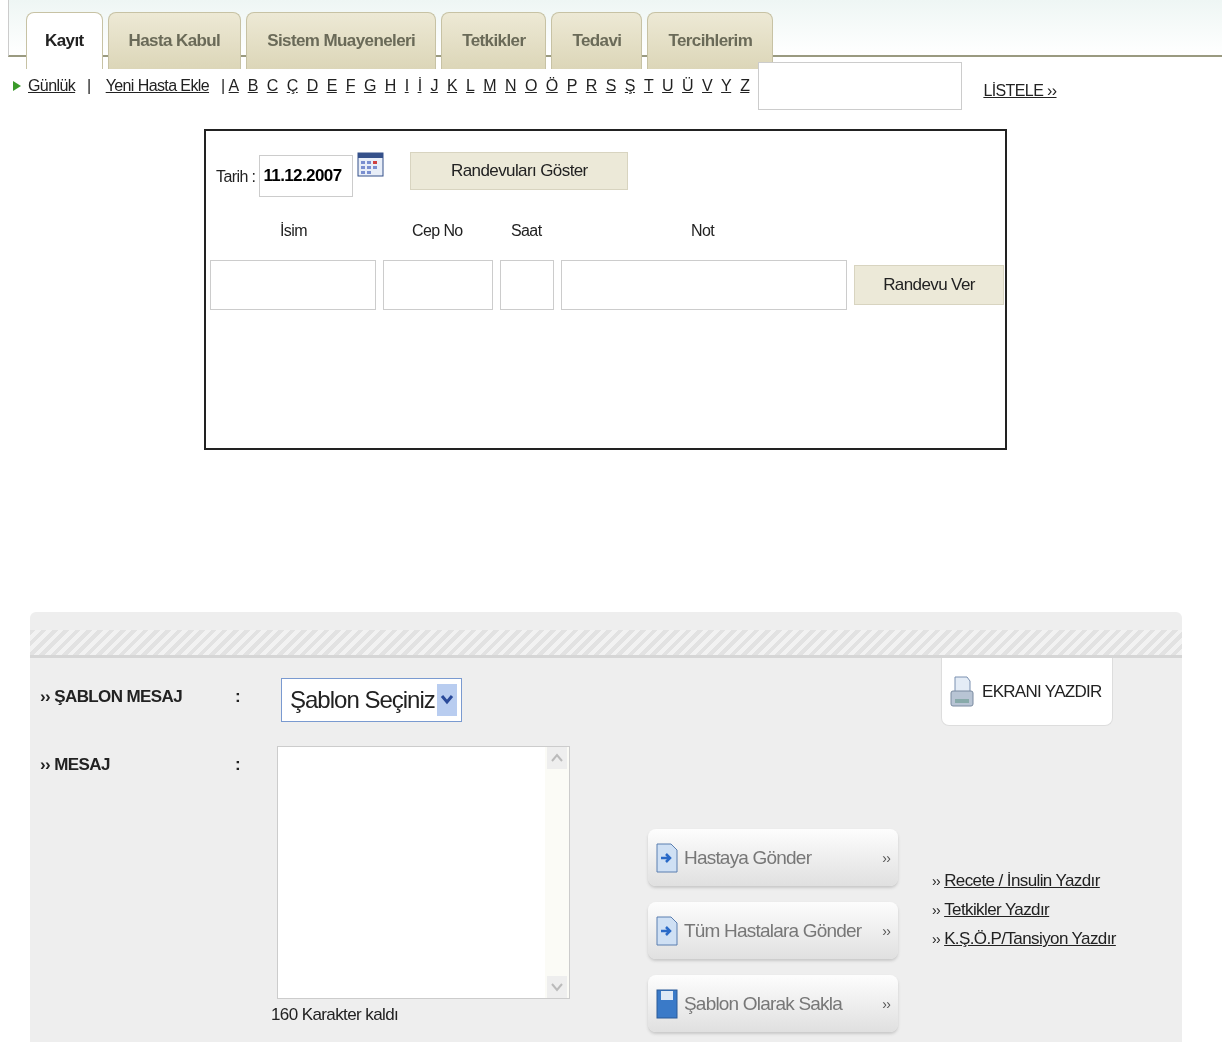 This screenshot has height=1042, width=1222. What do you see at coordinates (929, 285) in the screenshot?
I see `give-appointment-button: Randevu Ver` at bounding box center [929, 285].